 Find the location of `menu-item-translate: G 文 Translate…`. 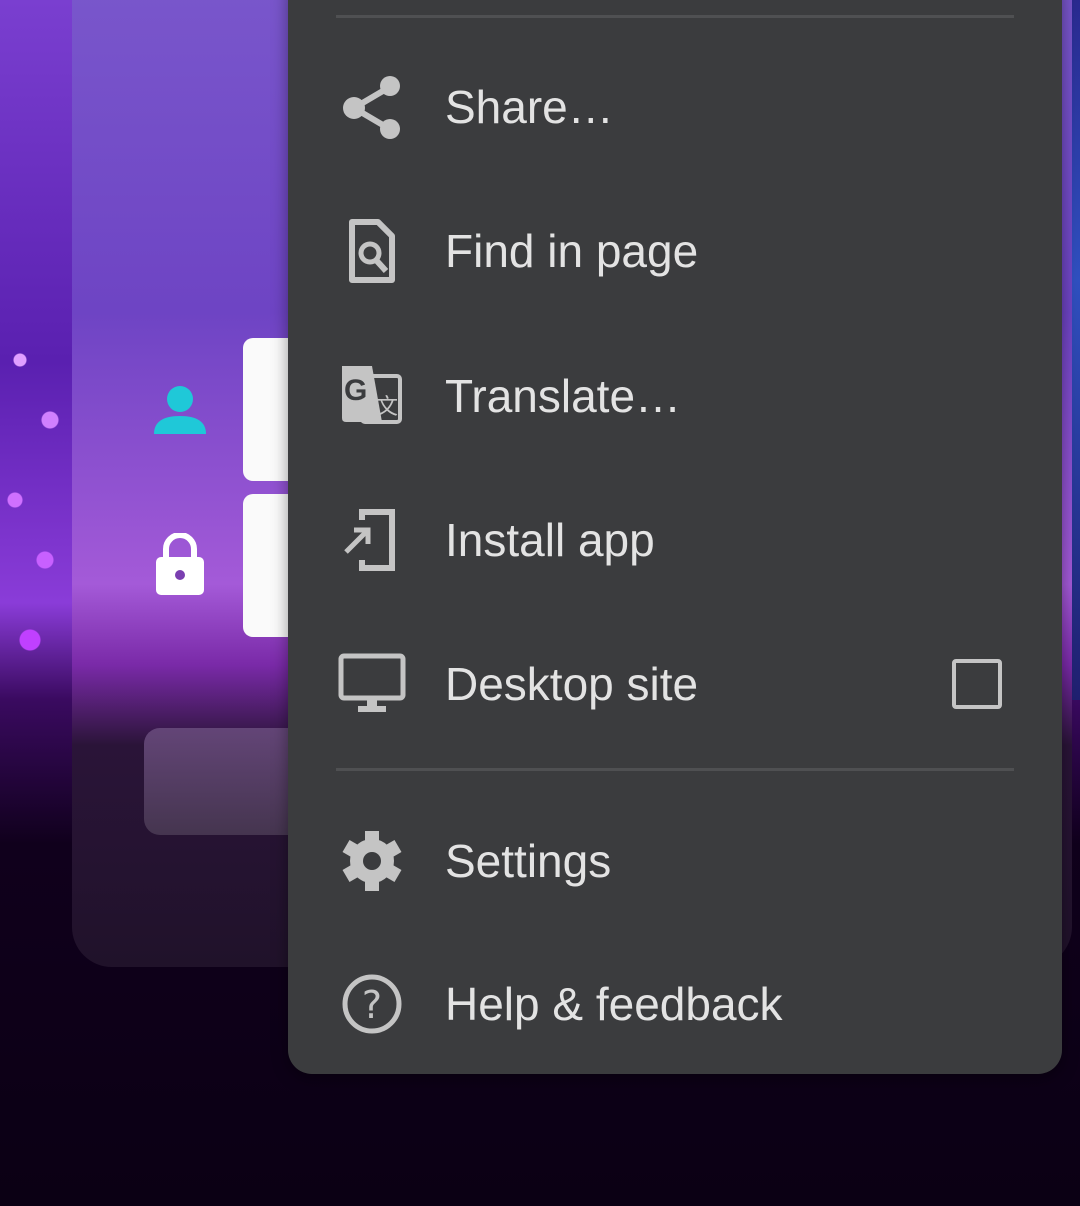

menu-item-translate: G 文 Translate… is located at coordinates (675, 396).